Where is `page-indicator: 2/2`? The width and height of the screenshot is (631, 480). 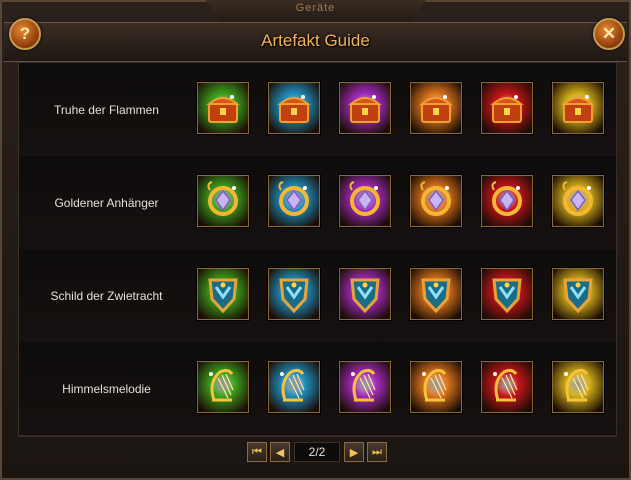 page-indicator: 2/2 is located at coordinates (317, 452).